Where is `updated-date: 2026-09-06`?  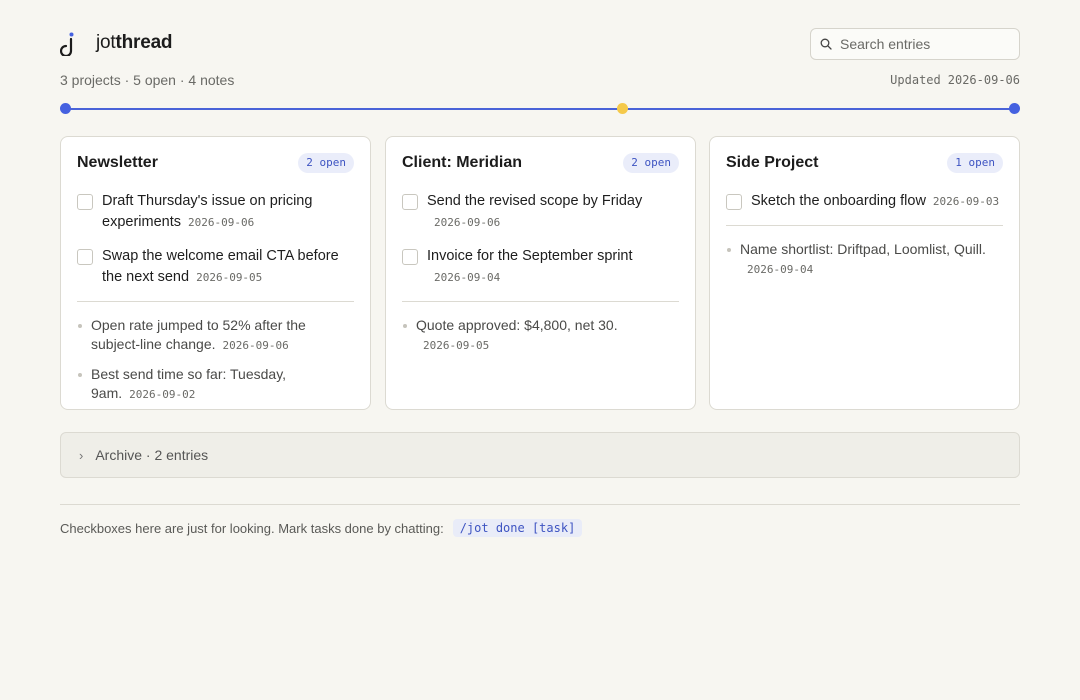
updated-date: 2026-09-06 is located at coordinates (983, 80).